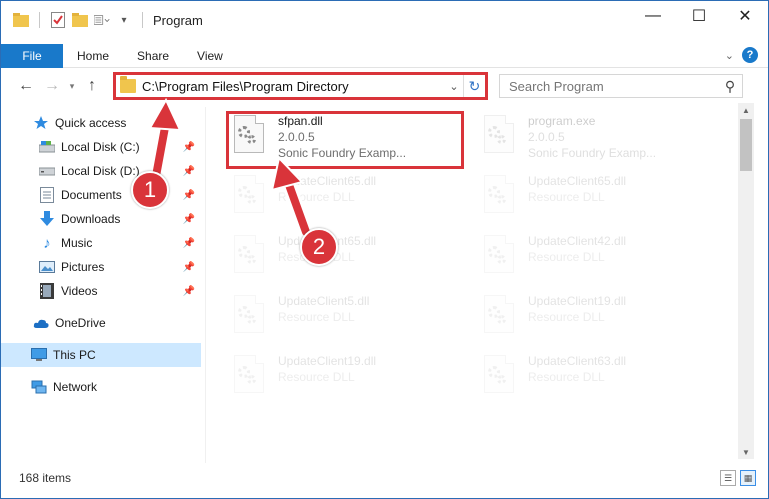  I want to click on view-switcher: ☰ ▦, so click(738, 478).